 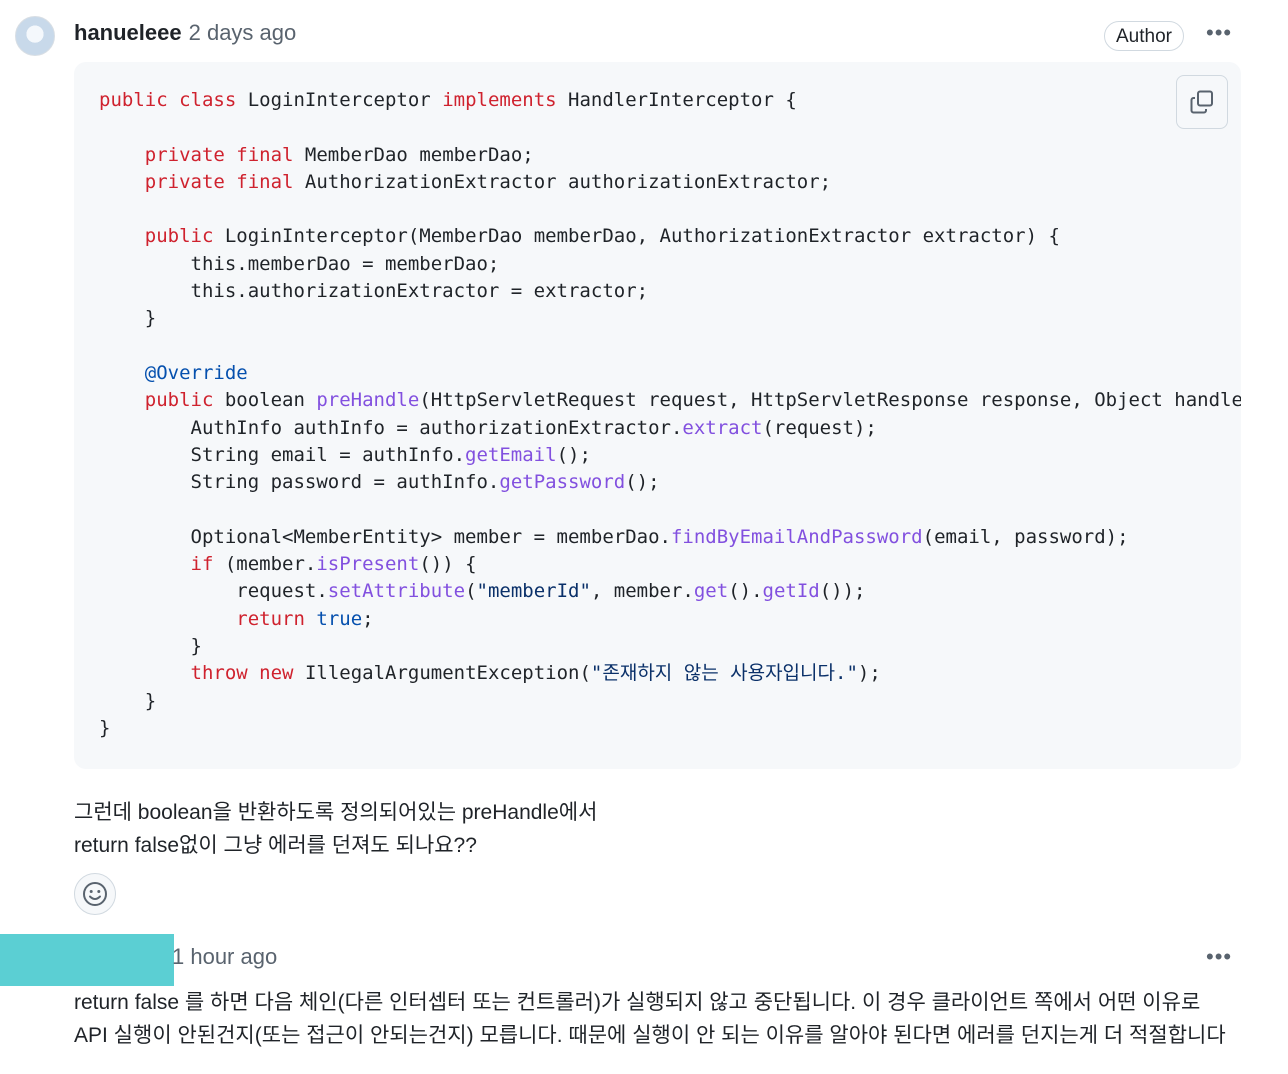 What do you see at coordinates (299, 482) in the screenshot?
I see `code-token: String password = authInfo.` at bounding box center [299, 482].